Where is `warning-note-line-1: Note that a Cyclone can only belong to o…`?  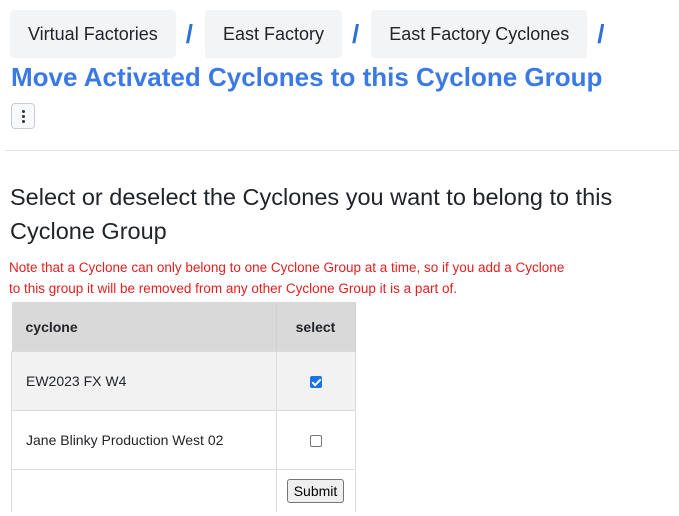
warning-note-line-1: Note that a Cyclone can only belong to o… is located at coordinates (287, 267).